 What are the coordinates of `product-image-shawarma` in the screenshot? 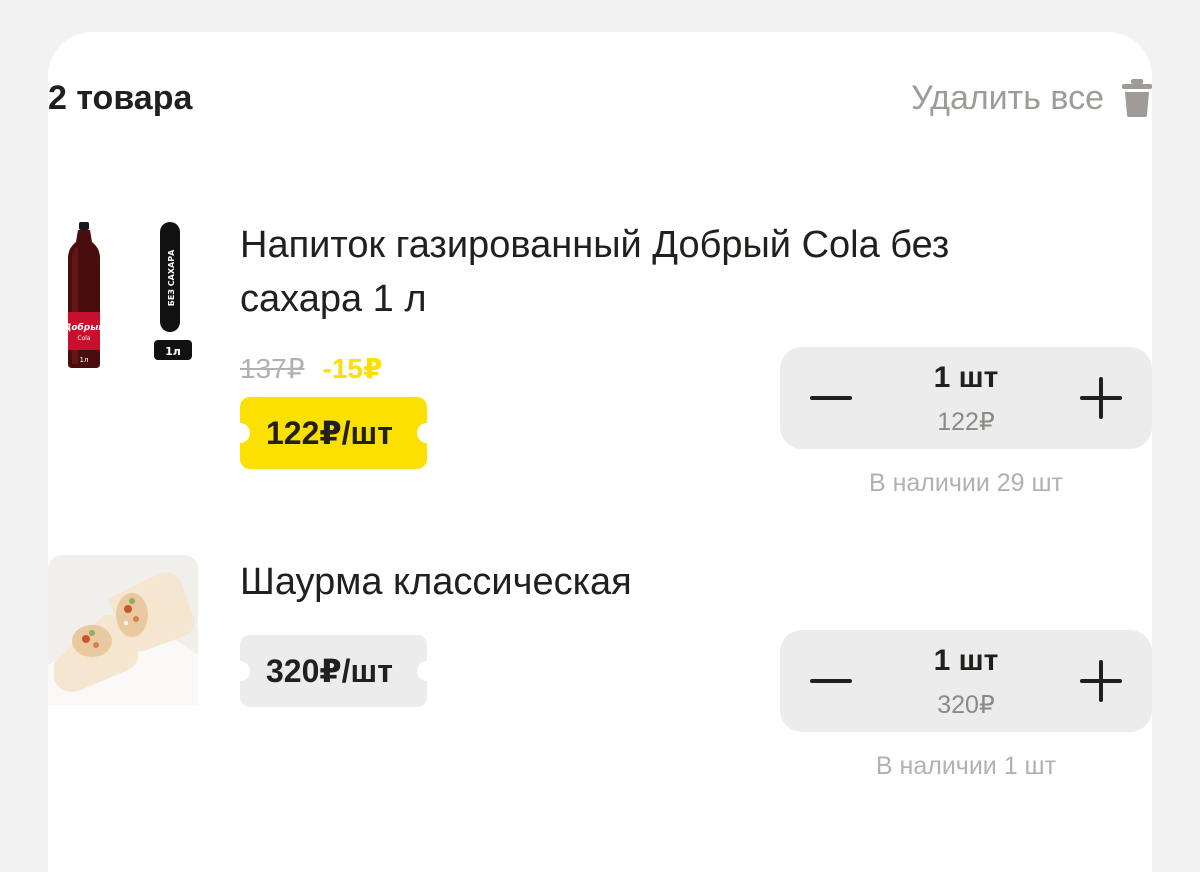 It's located at (123, 630).